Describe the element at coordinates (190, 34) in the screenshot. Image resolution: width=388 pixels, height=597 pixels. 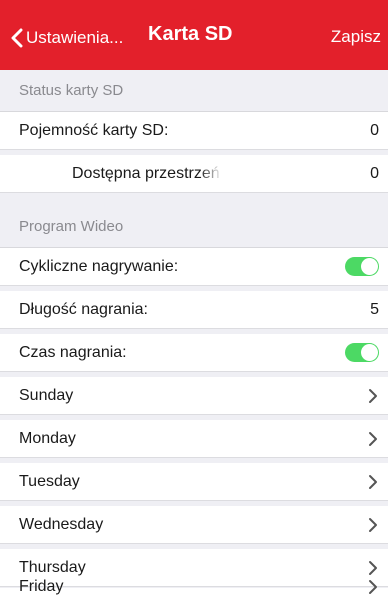
I see `page-title: Karta SD` at that location.